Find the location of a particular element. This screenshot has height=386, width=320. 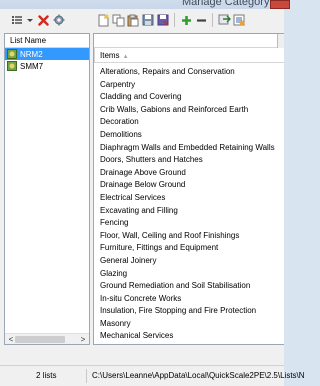

item-row: Alterations, Repairs and Conservation is located at coordinates (189, 72).